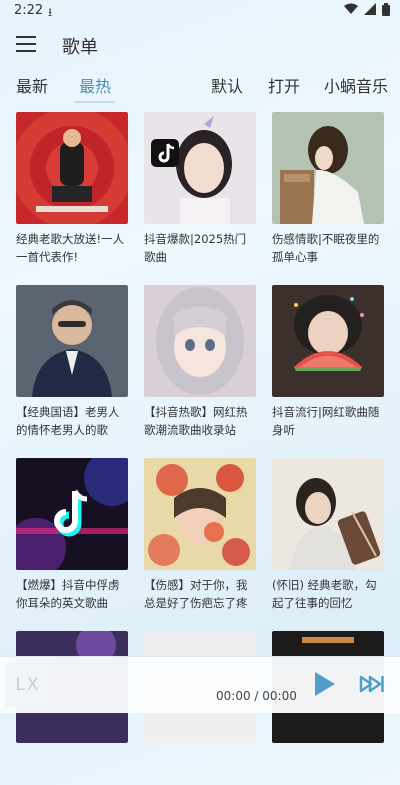  Describe the element at coordinates (324, 594) in the screenshot. I see `playlist-name: (怀旧) 经典老歌，勾起了往事的回忆` at that location.